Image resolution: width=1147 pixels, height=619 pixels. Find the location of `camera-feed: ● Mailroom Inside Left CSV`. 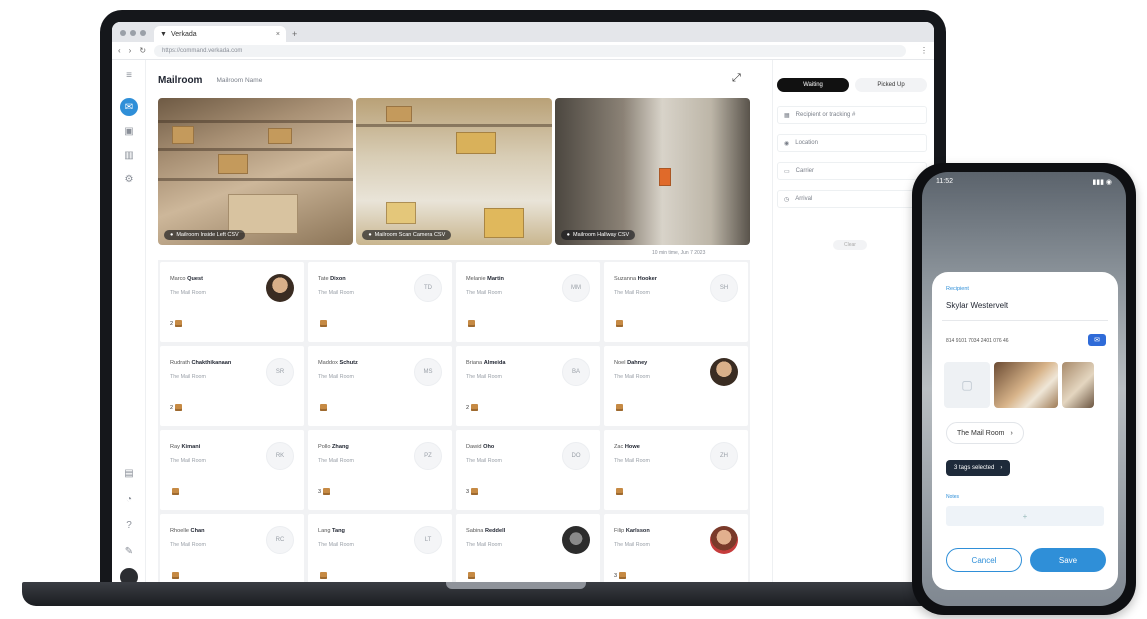

camera-feed: ● Mailroom Inside Left CSV is located at coordinates (256, 171).